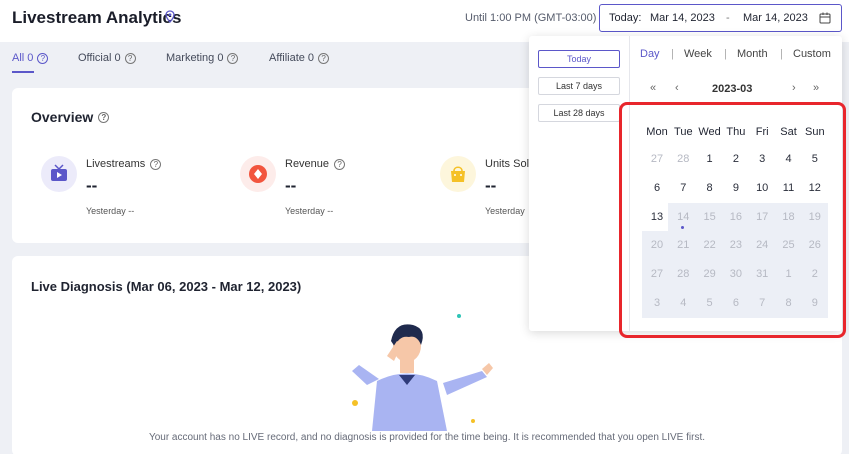 The height and width of the screenshot is (454, 849). What do you see at coordinates (720, 18) in the screenshot?
I see `date-range-selector: Today: Mar 14, 2023 - Mar 14, 2023` at bounding box center [720, 18].